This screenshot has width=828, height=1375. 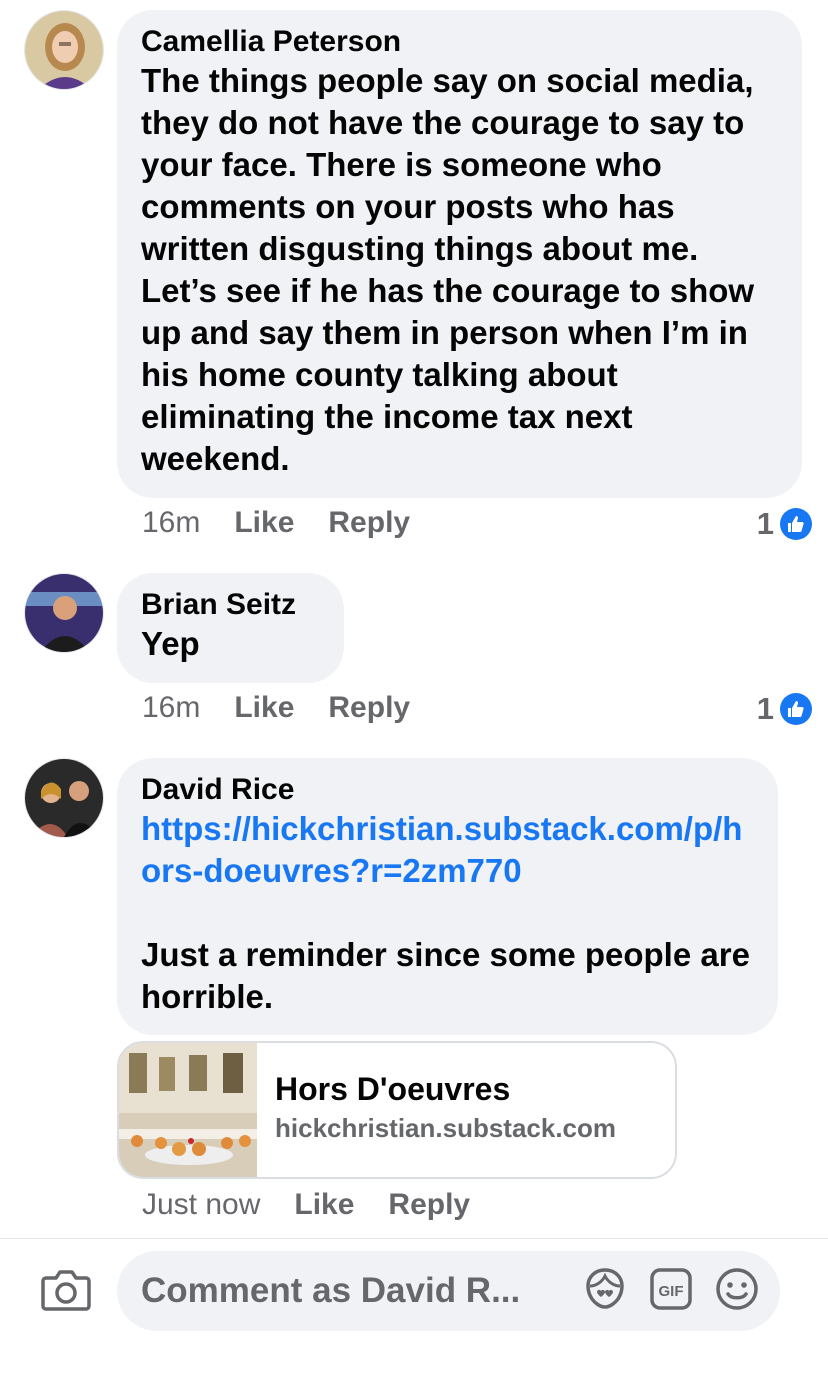 I want to click on avatar-camellia, so click(x=64, y=50).